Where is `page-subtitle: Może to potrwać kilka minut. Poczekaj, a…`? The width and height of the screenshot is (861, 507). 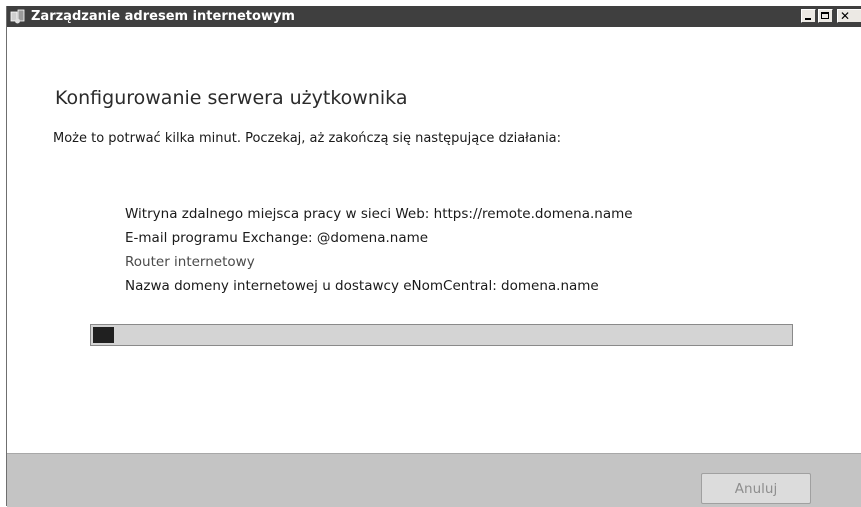 page-subtitle: Może to potrwać kilka minut. Poczekaj, a… is located at coordinates (307, 138).